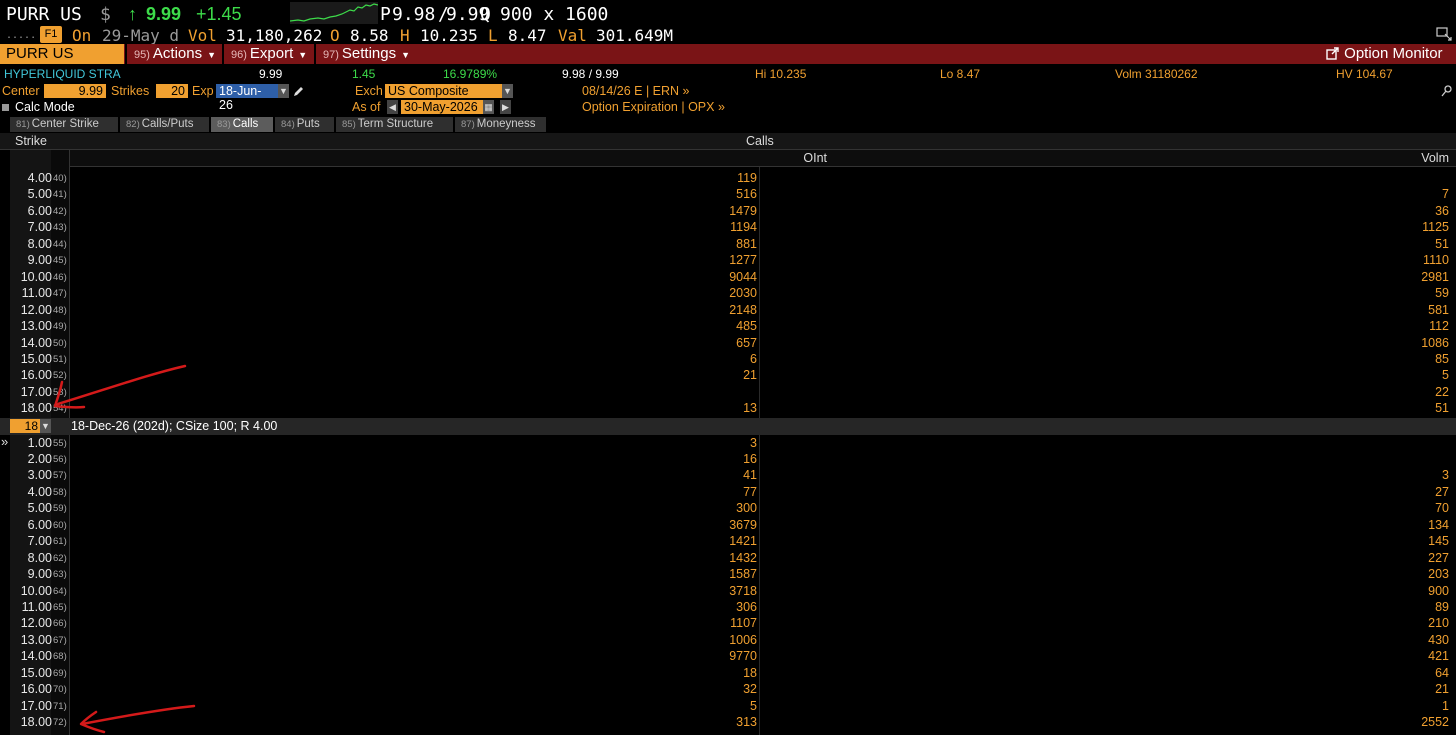 The image size is (1456, 735). I want to click on oint-cell: 657, so click(746, 342).